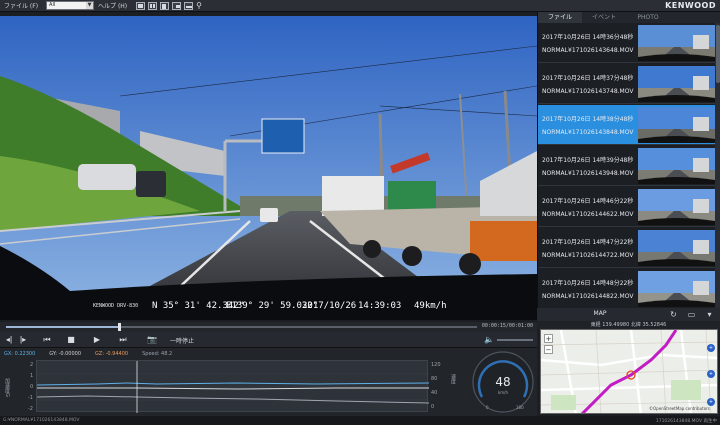 The height and width of the screenshot is (425, 720). I want to click on seek-progress, so click(63, 327).